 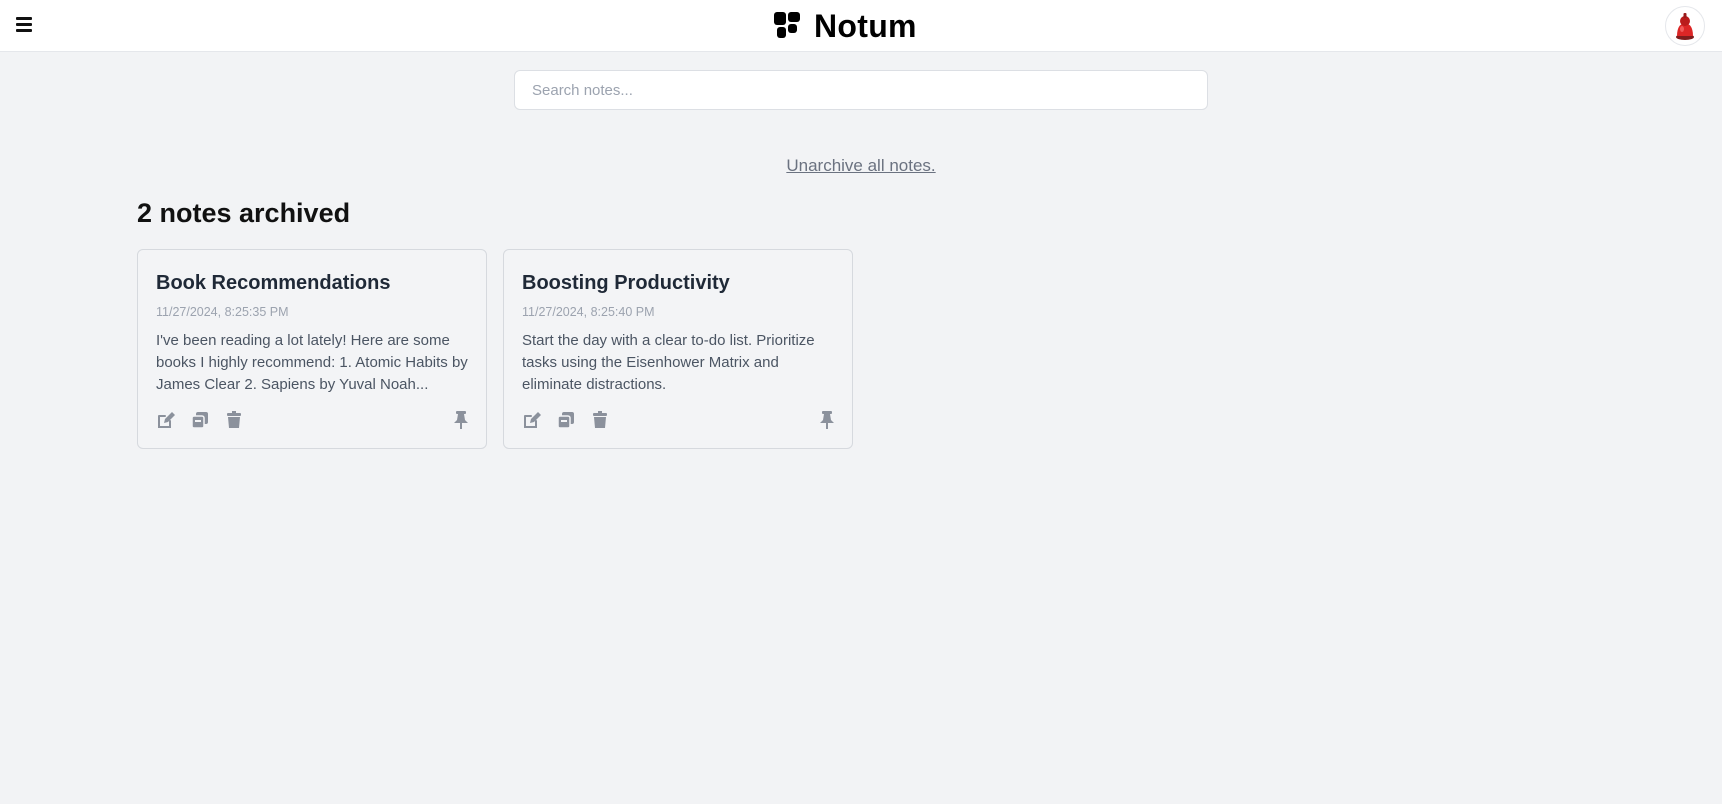 What do you see at coordinates (865, 26) in the screenshot?
I see `app-name: Notum` at bounding box center [865, 26].